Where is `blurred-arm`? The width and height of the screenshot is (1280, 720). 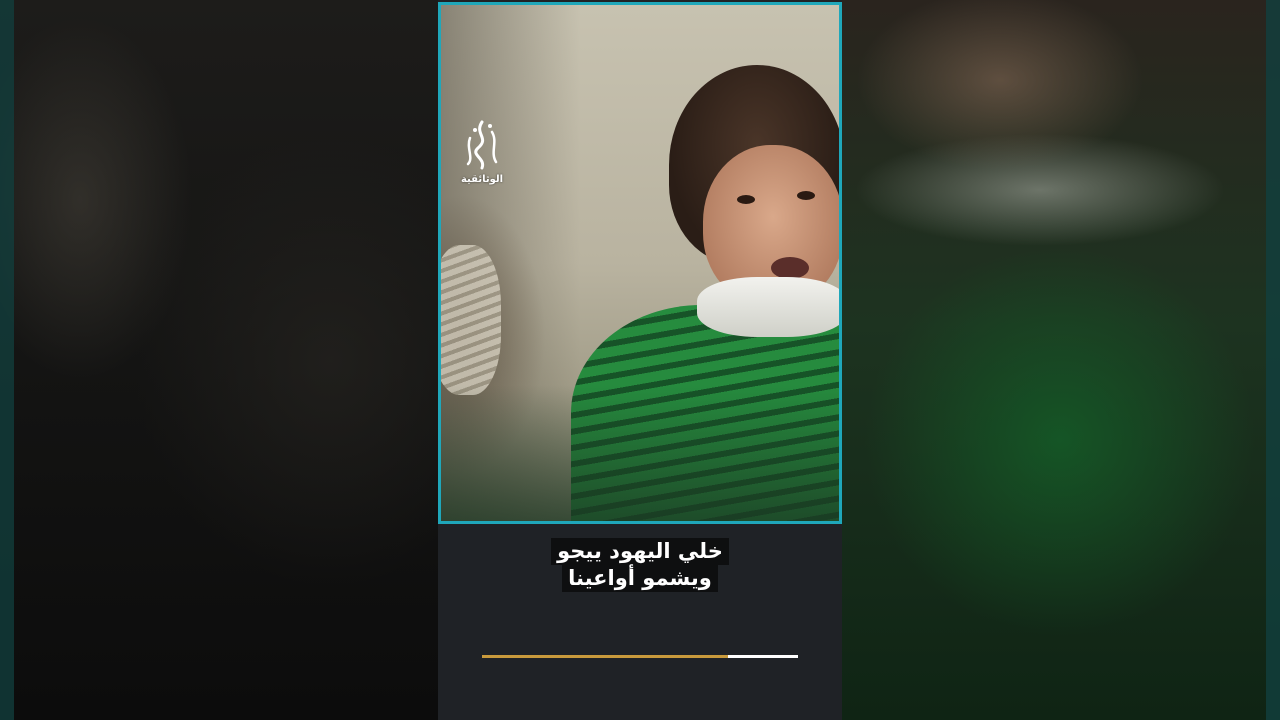
blurred-arm is located at coordinates (471, 320).